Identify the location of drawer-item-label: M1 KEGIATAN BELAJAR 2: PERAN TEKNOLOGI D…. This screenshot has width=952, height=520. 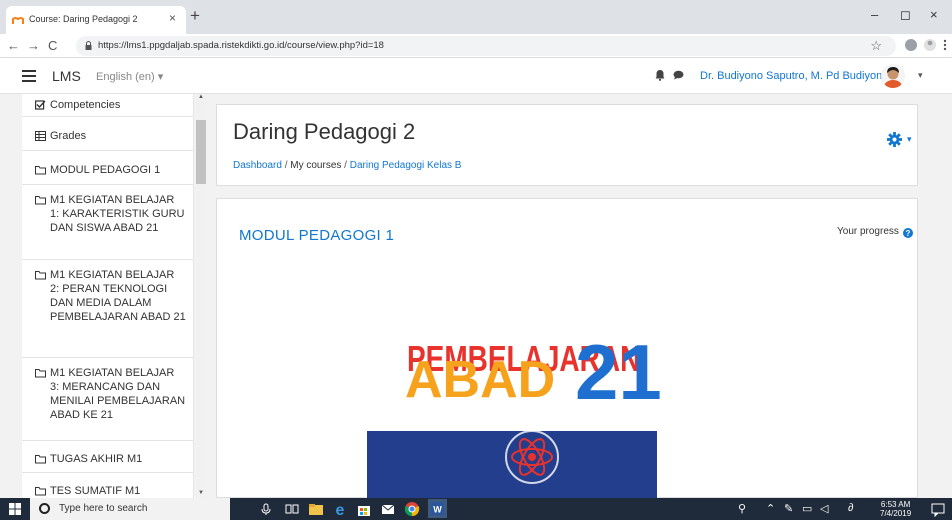
(118, 296).